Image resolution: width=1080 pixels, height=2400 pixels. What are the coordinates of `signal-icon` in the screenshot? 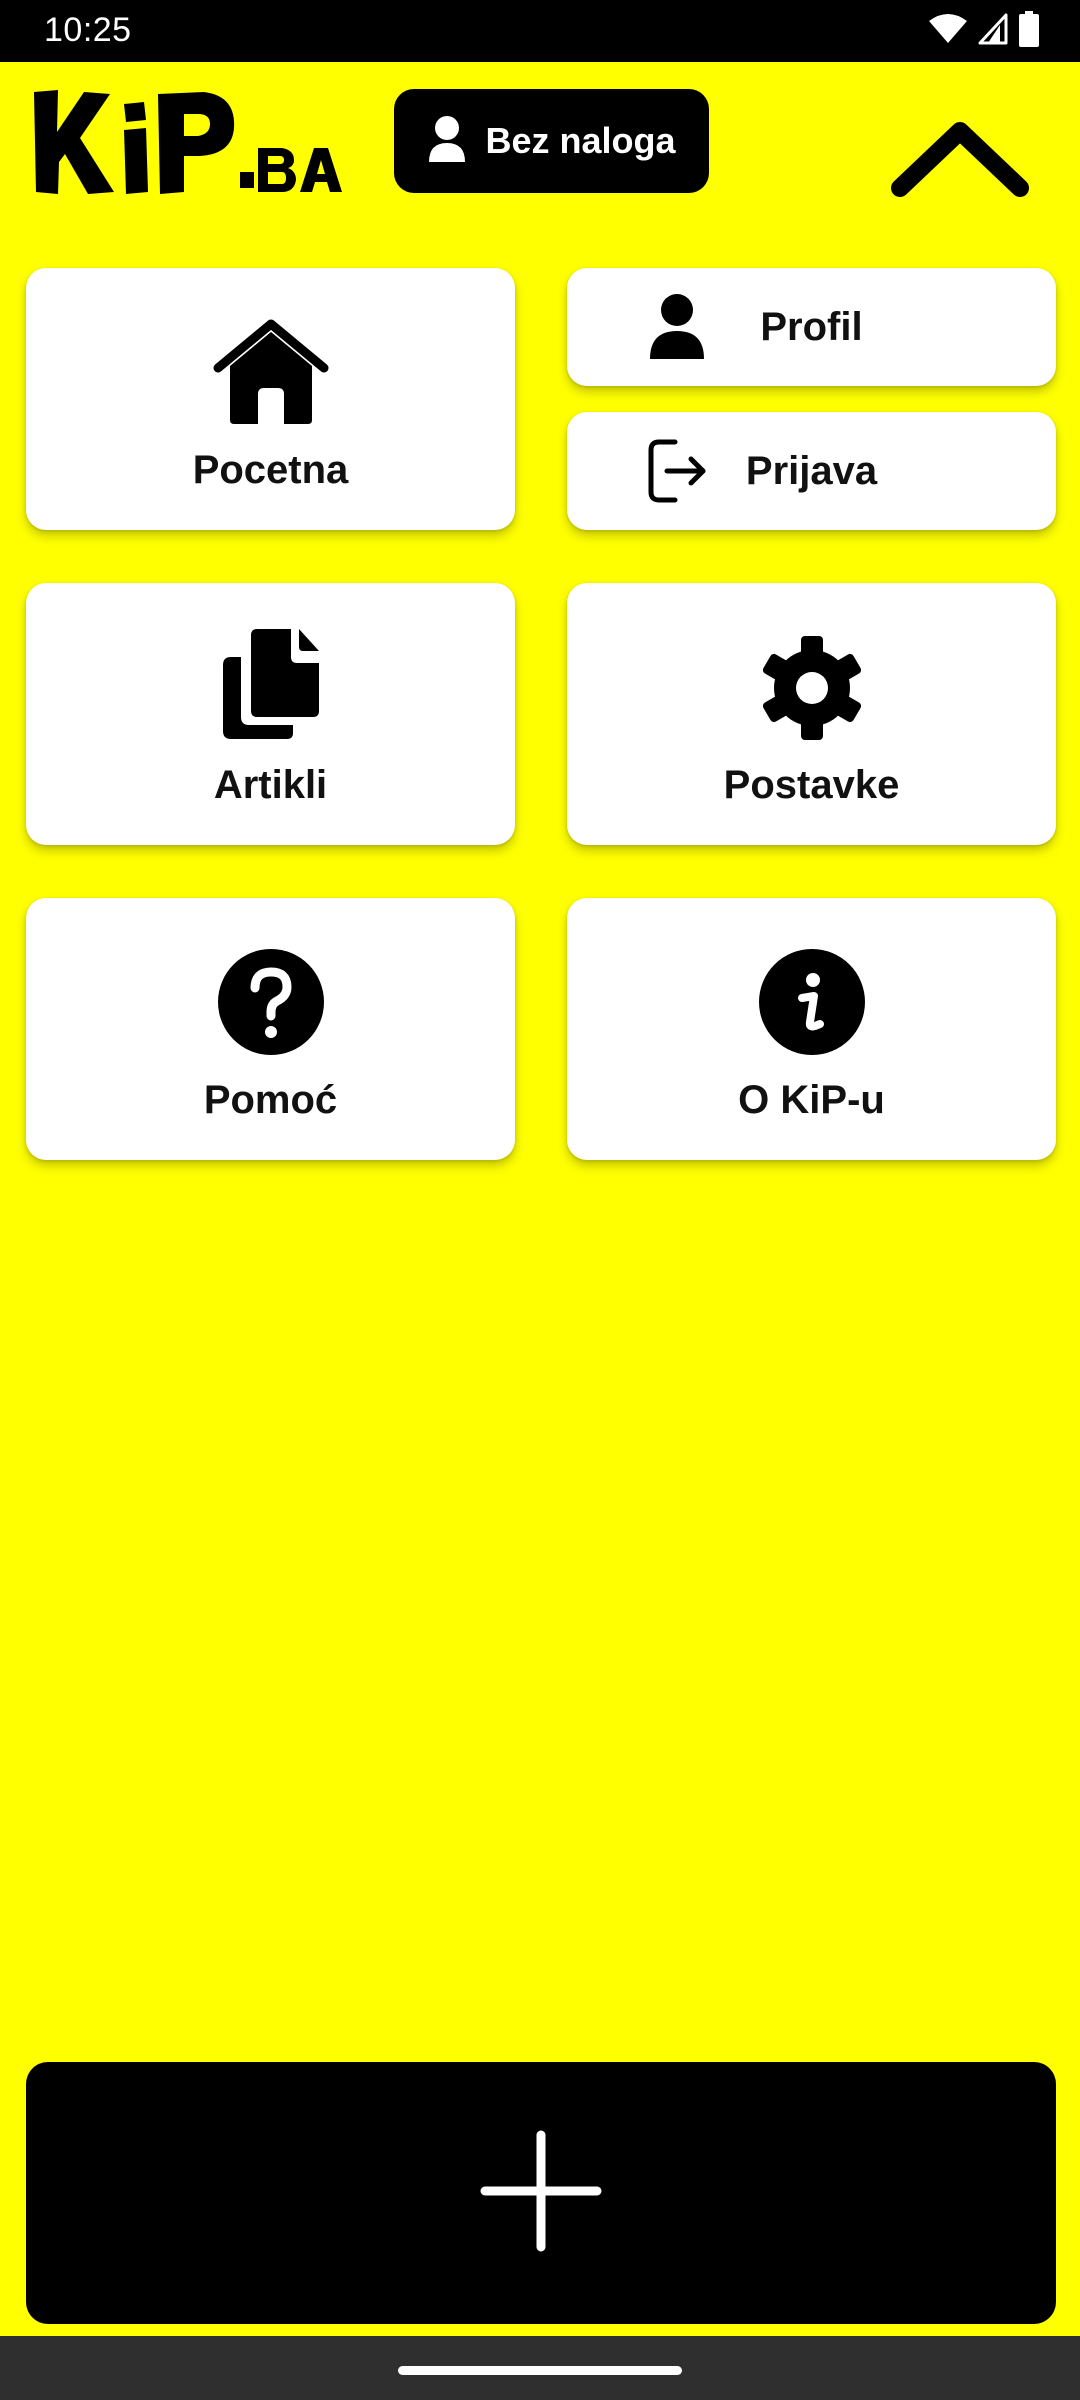 It's located at (993, 31).